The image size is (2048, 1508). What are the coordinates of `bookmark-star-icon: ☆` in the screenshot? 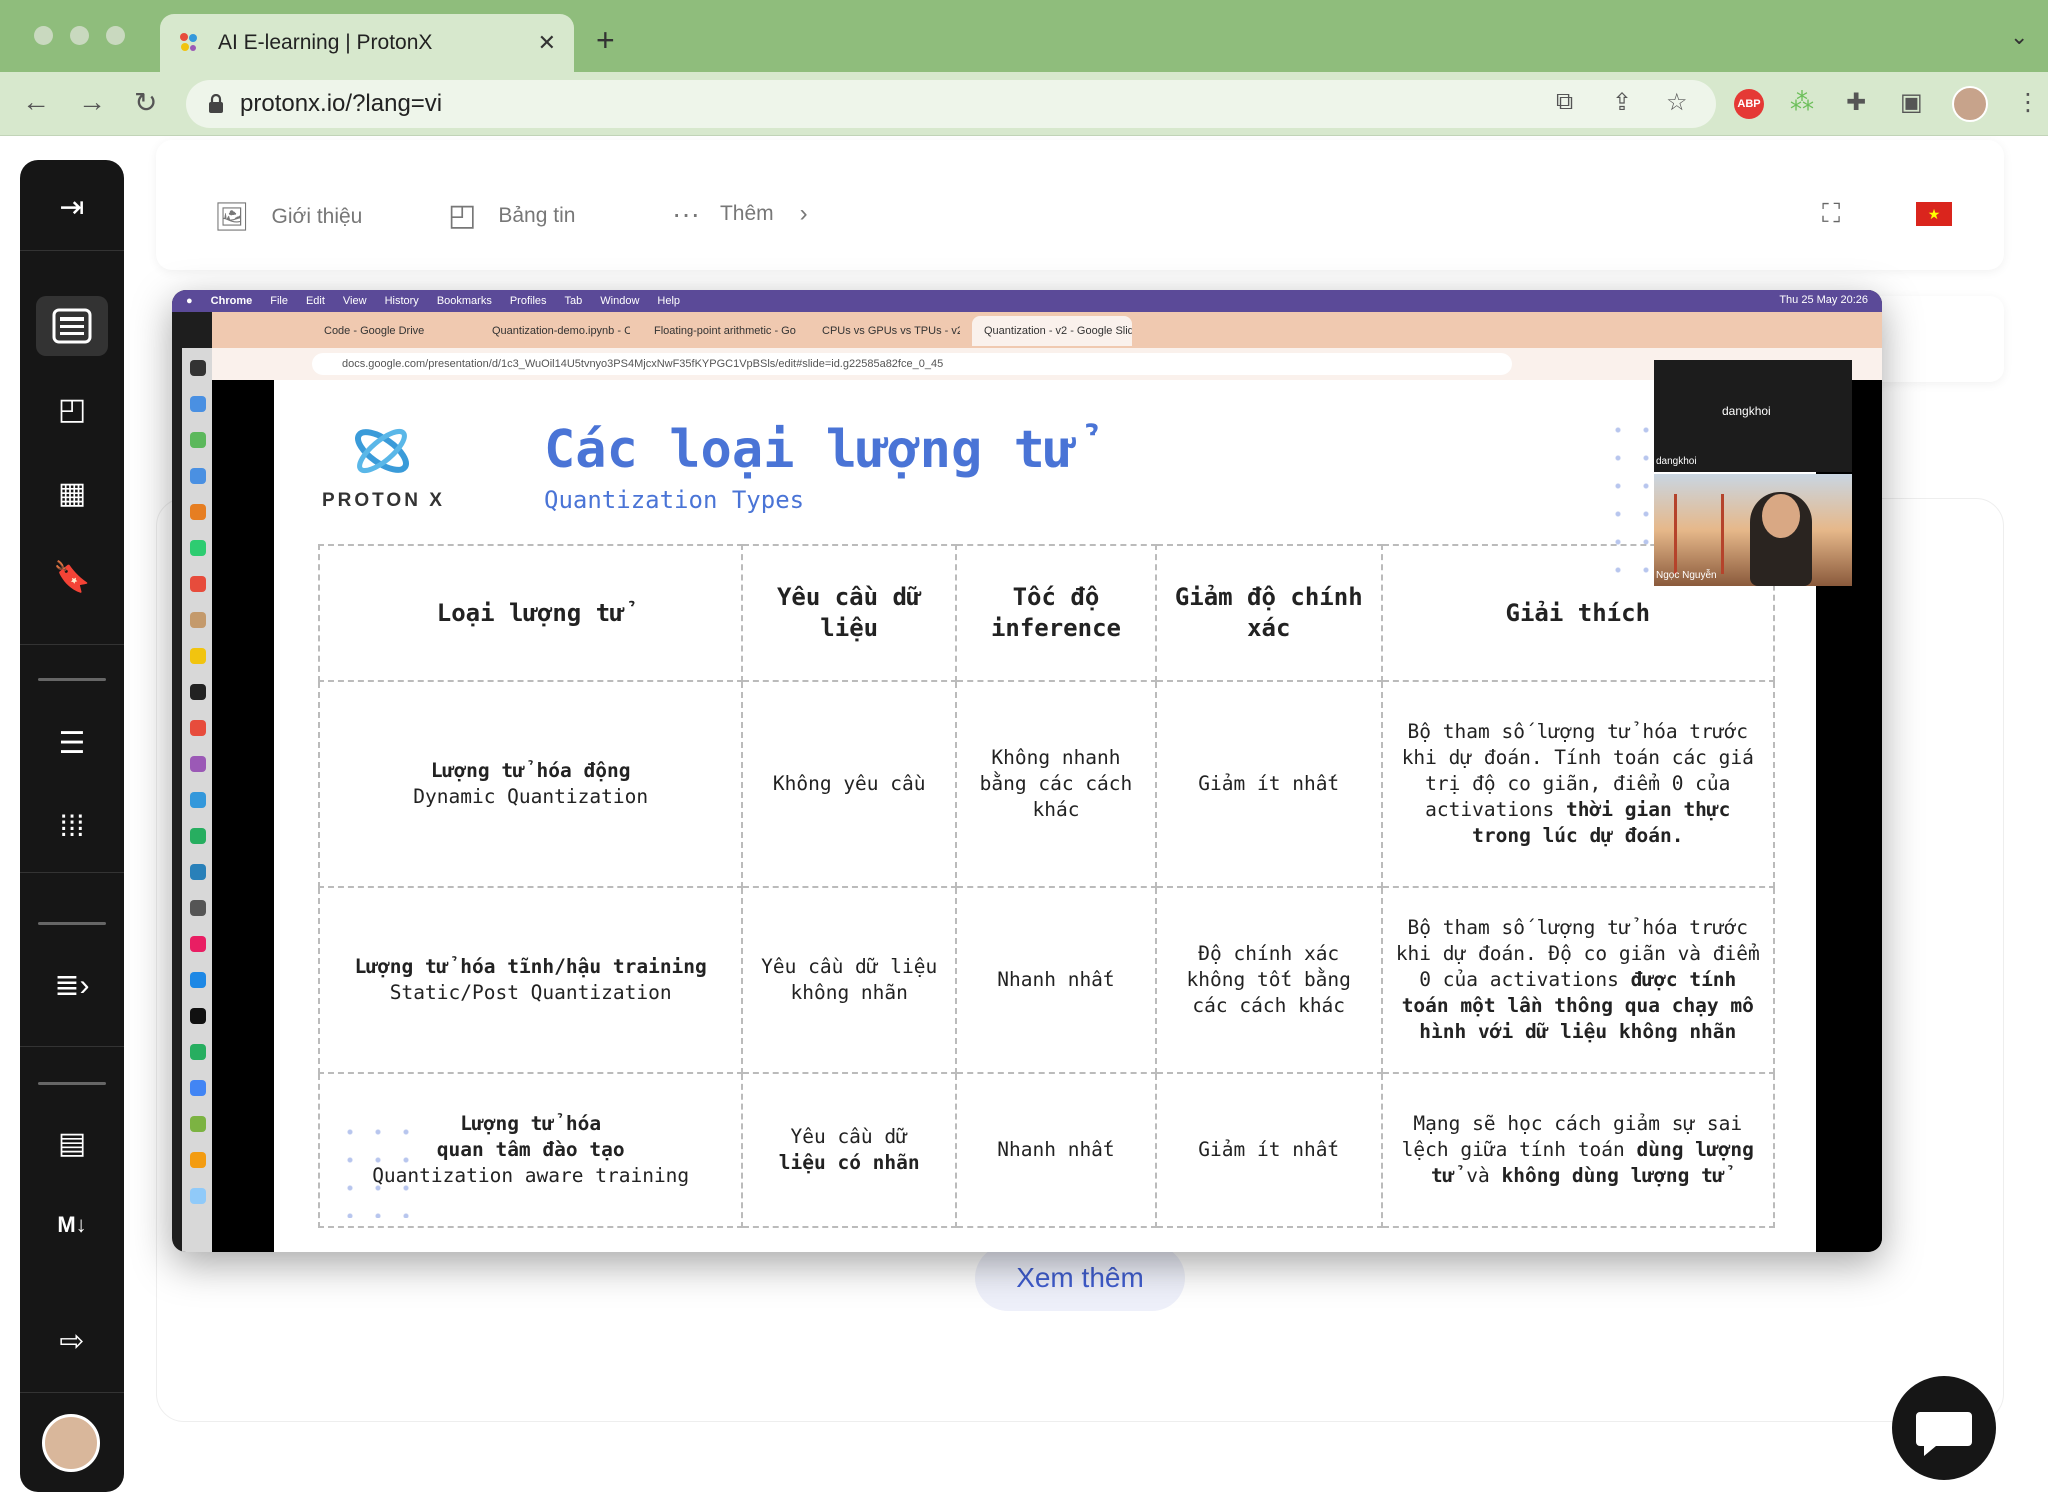 It's located at (1677, 102).